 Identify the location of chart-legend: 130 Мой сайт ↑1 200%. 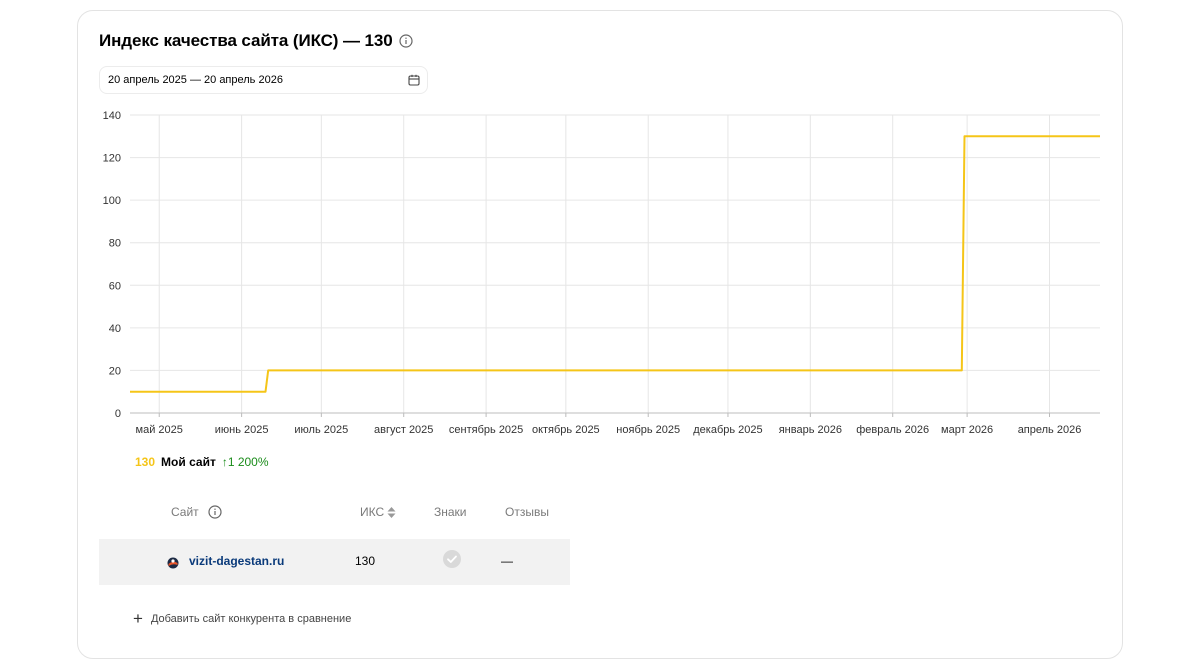
(202, 462).